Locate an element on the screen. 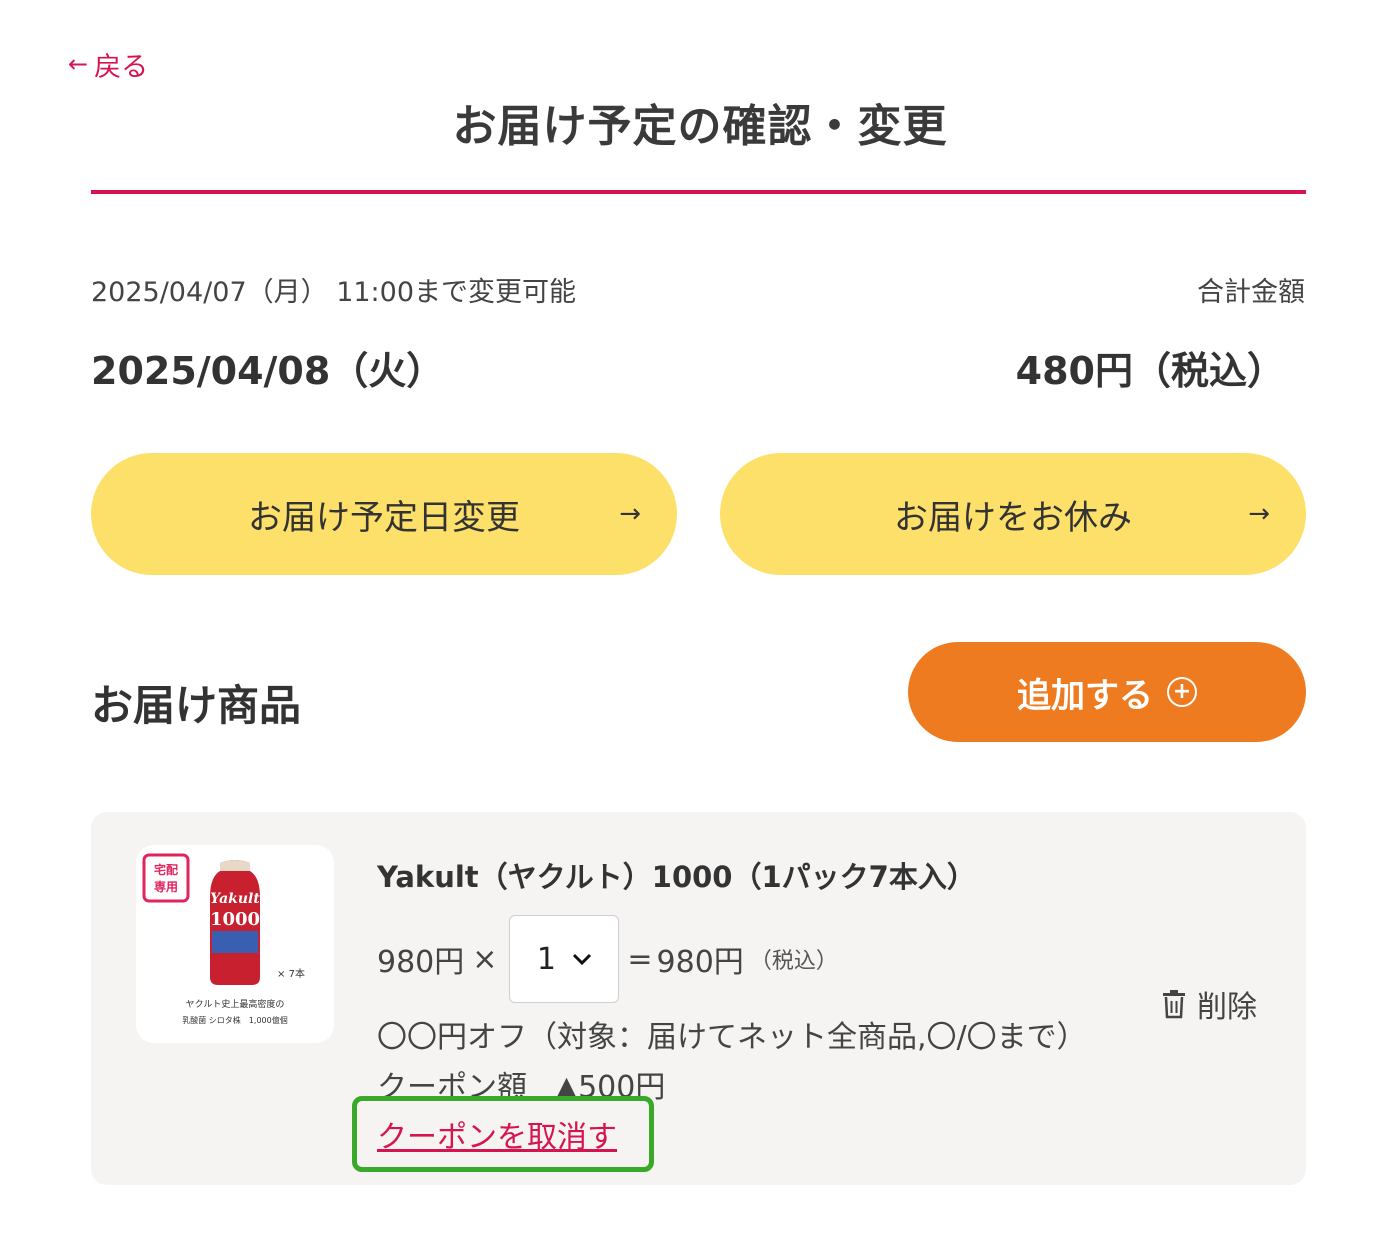  change-delivery-date-label: お届け予定日変更 is located at coordinates (384, 517).